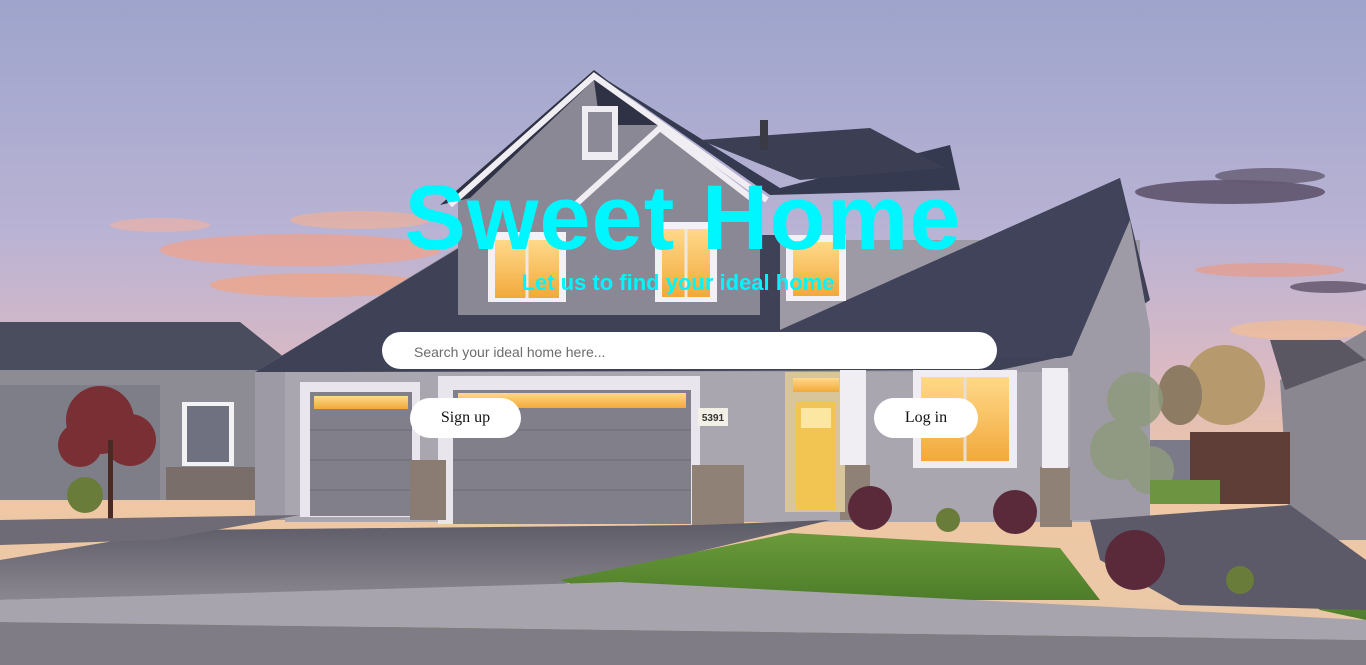 Image resolution: width=1366 pixels, height=665 pixels. What do you see at coordinates (465, 418) in the screenshot?
I see `sign-up-button: Sign up` at bounding box center [465, 418].